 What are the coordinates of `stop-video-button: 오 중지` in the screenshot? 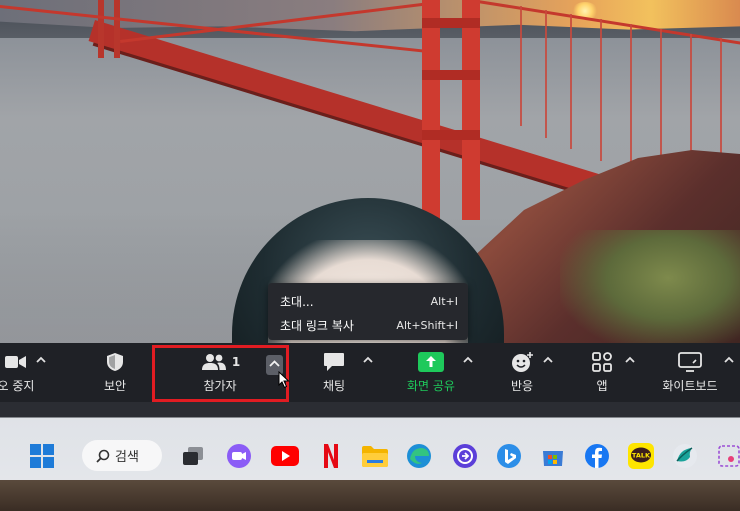 It's located at (20, 372).